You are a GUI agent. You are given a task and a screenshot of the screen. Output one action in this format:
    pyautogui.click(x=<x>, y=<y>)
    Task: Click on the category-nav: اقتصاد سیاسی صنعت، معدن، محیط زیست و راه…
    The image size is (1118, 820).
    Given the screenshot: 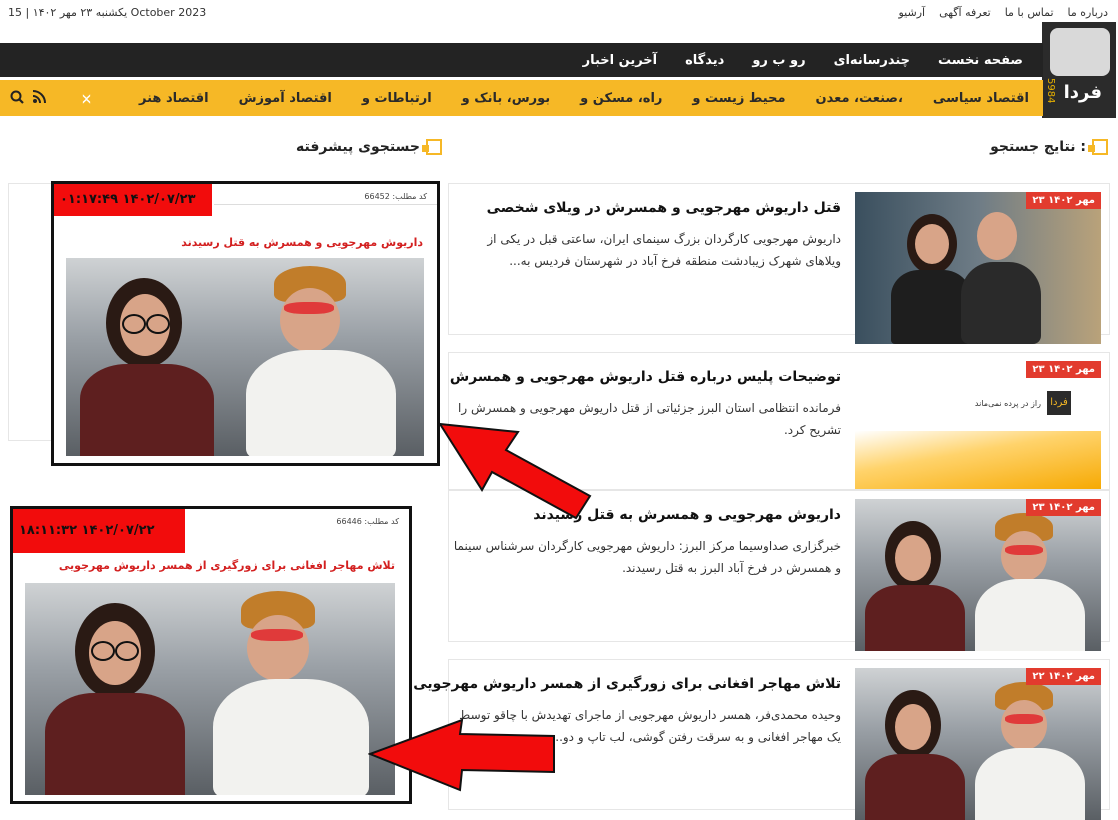 What is the action you would take?
    pyautogui.click(x=521, y=98)
    